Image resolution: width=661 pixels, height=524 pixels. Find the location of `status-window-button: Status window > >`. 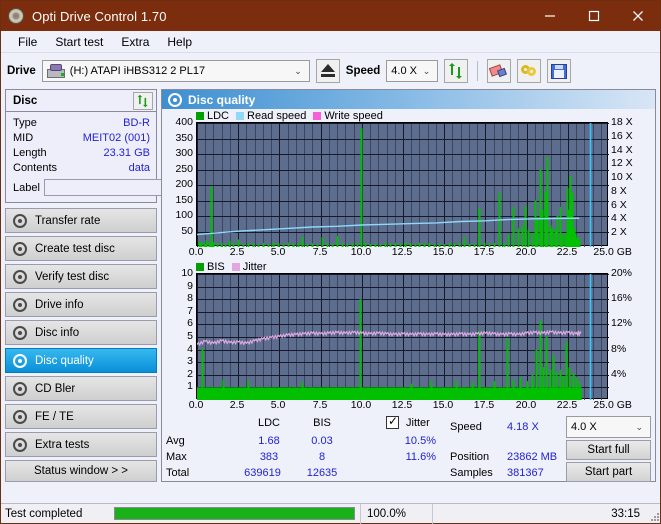

status-window-button: Status window > > is located at coordinates (81, 471).